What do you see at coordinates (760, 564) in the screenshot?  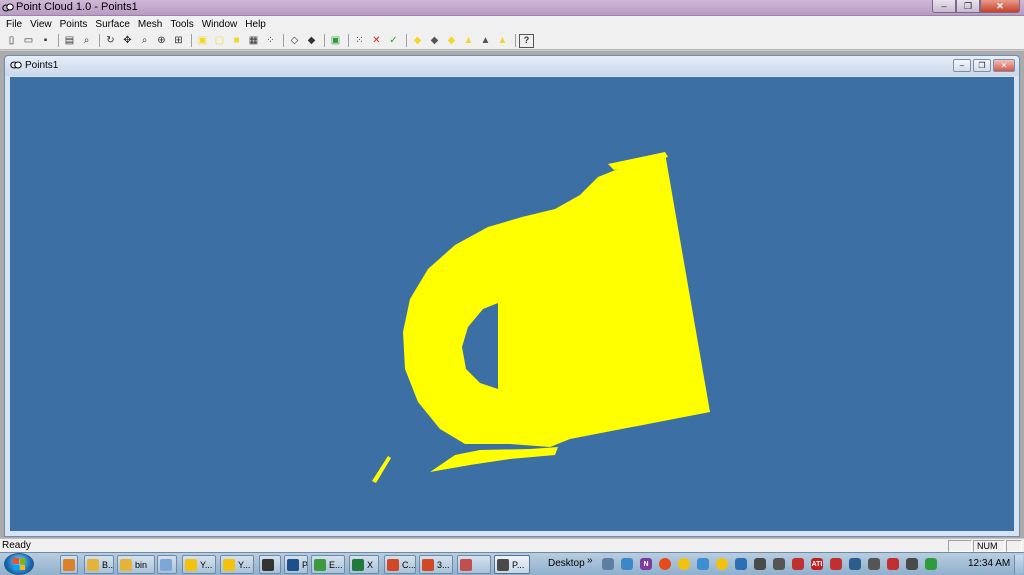 I see `speaker-icon` at bounding box center [760, 564].